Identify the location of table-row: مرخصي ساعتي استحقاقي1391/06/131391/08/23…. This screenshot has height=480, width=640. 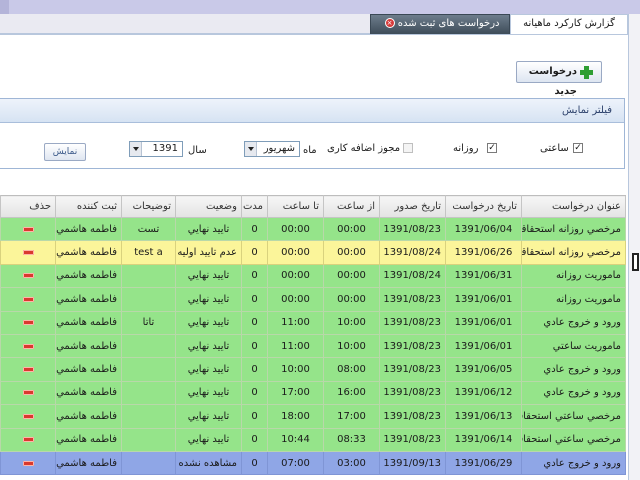
(313, 416).